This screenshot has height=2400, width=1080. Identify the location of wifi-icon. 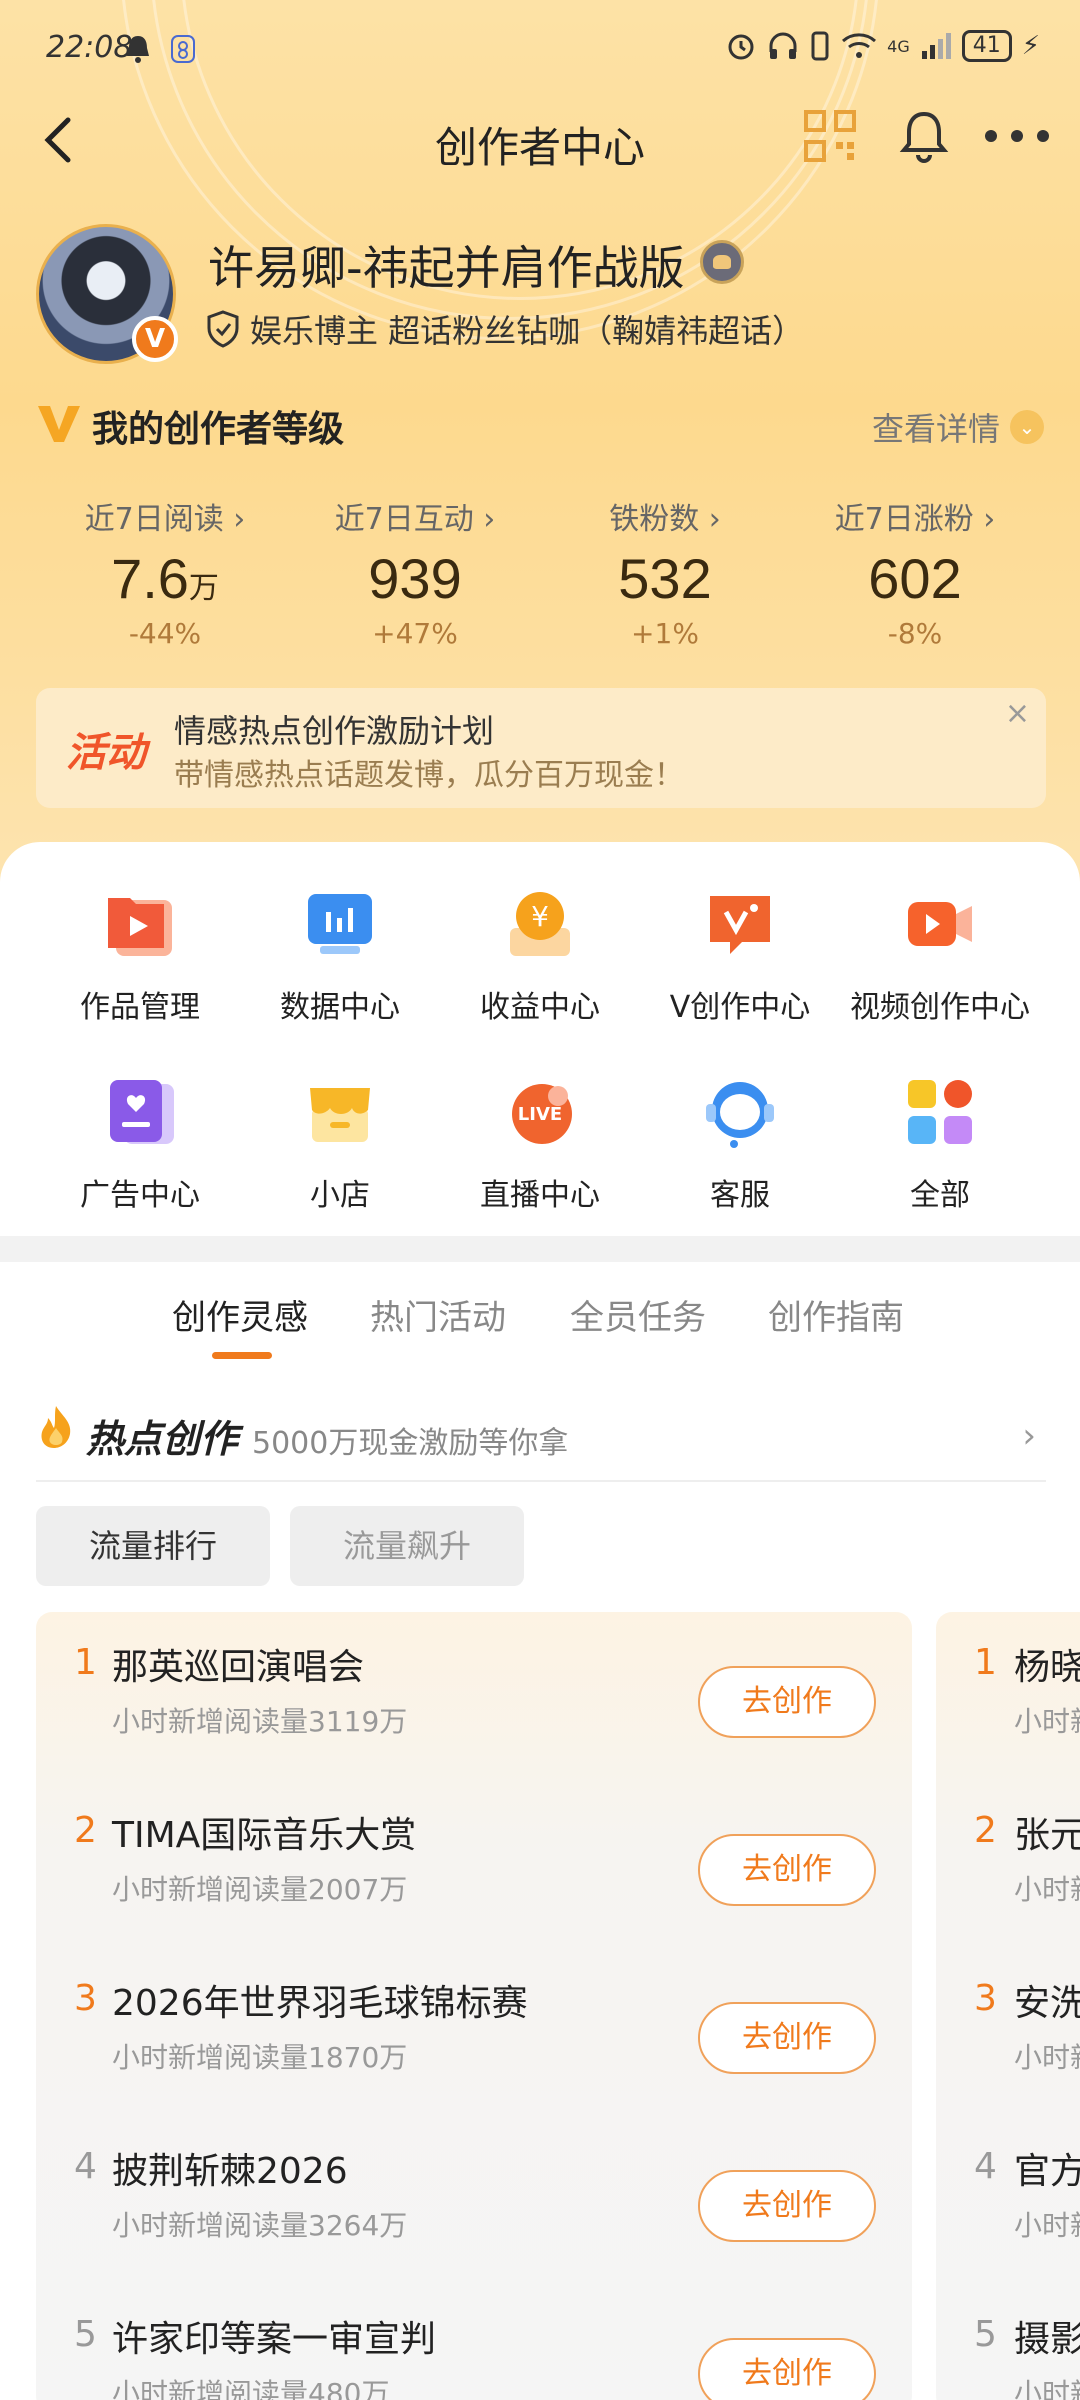
(859, 45).